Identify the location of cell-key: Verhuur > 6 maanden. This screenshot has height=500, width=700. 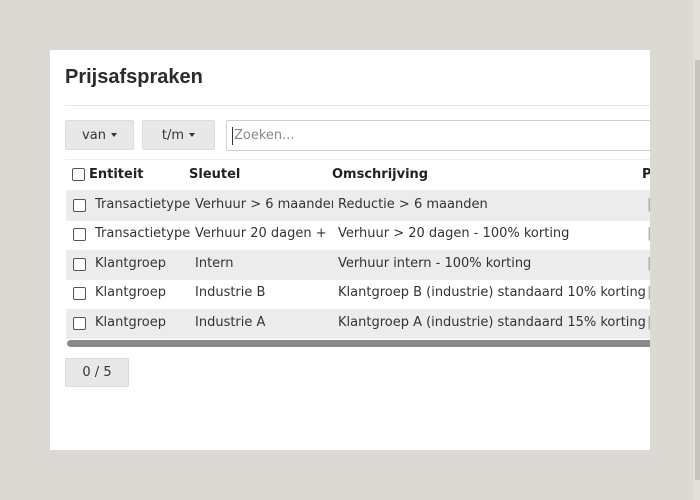
(264, 204).